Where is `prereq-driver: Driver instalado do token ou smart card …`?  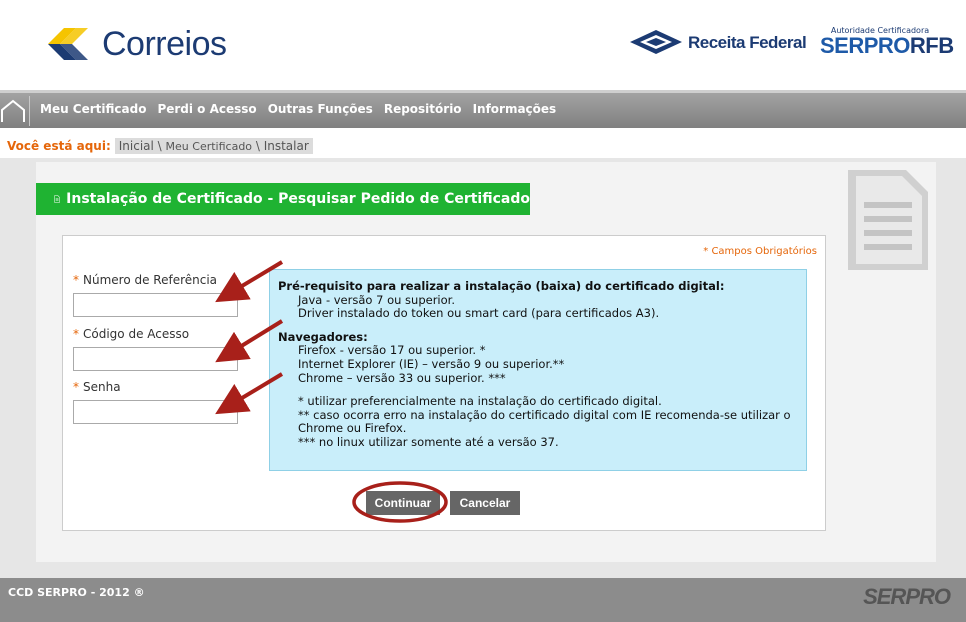
prereq-driver: Driver instalado do token ou smart card … is located at coordinates (479, 313).